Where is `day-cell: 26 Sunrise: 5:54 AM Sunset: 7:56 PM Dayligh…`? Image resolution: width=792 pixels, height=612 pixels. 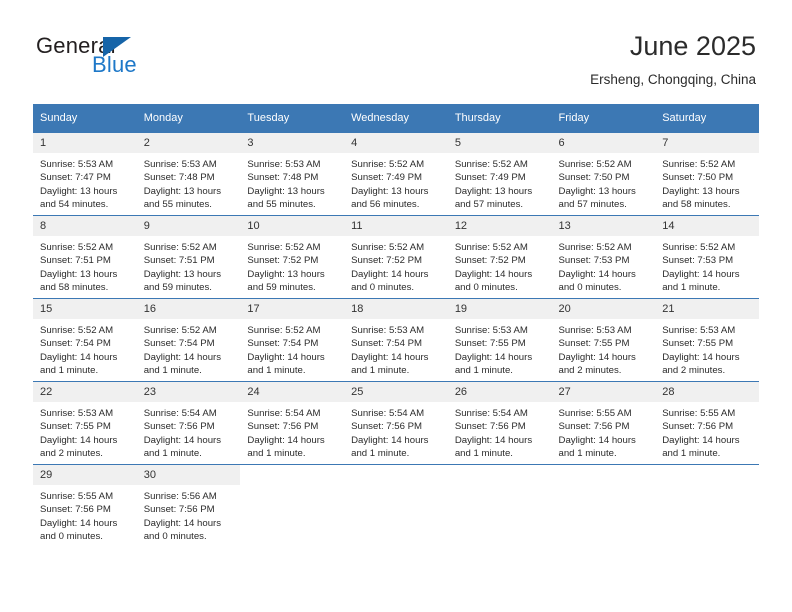 day-cell: 26 Sunrise: 5:54 AM Sunset: 7:56 PM Dayligh… is located at coordinates (499, 423).